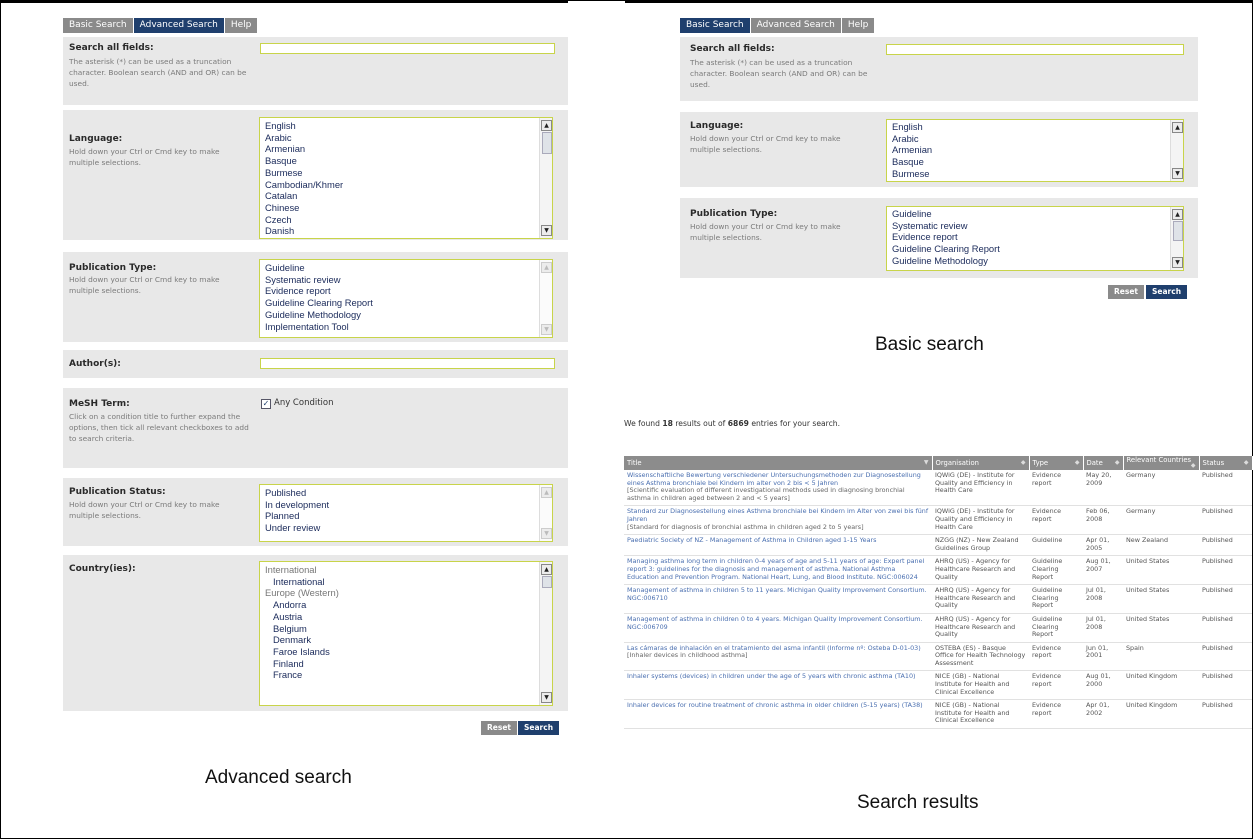  Describe the element at coordinates (406, 505) in the screenshot. I see `status-option: In development` at that location.